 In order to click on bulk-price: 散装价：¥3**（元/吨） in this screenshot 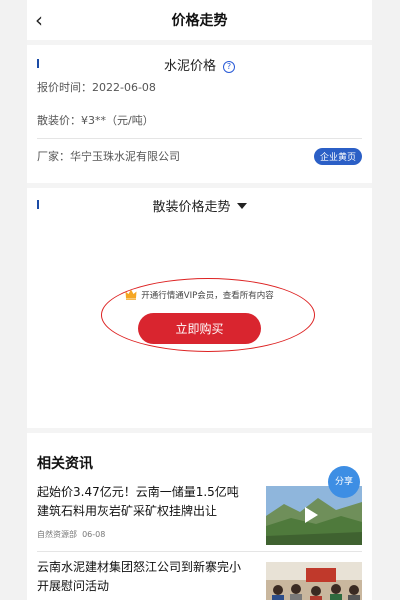, I will do `click(95, 120)`.